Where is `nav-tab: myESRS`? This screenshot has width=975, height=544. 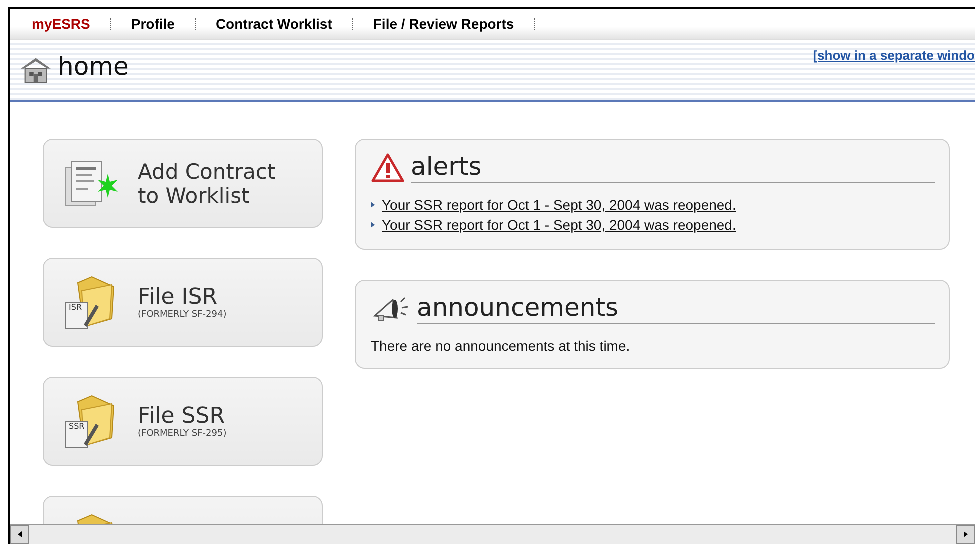 nav-tab: myESRS is located at coordinates (71, 24).